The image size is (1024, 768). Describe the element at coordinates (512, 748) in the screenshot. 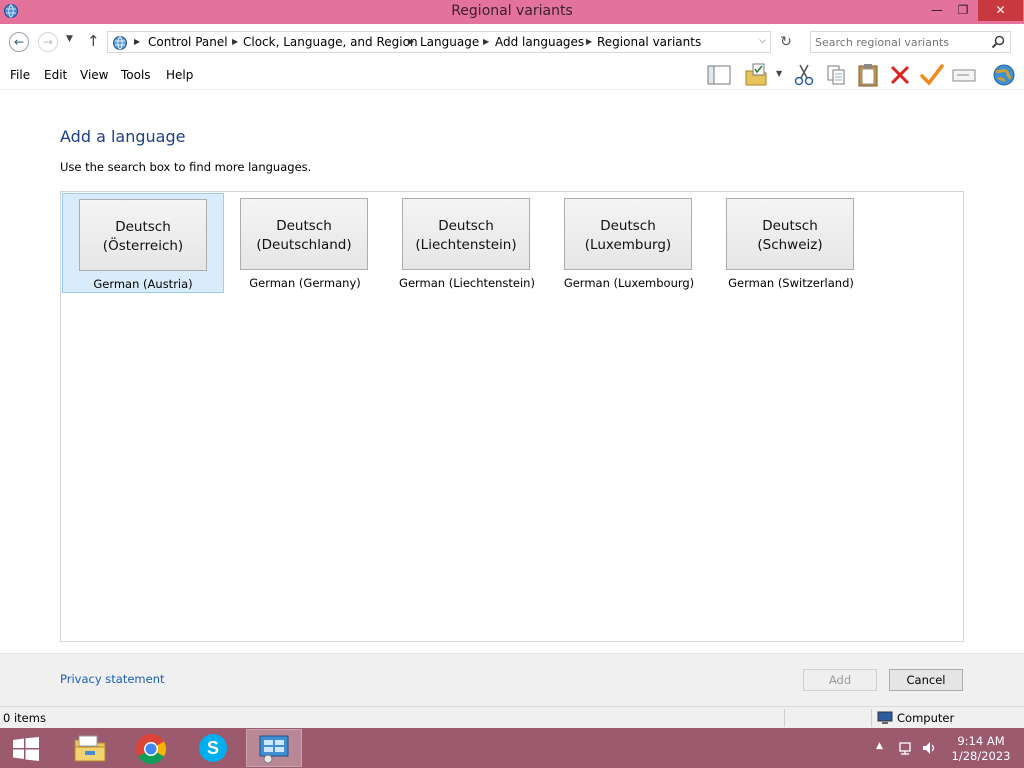

I see `taskbar: S ▲ 9:14 AM 1/28/2023` at that location.